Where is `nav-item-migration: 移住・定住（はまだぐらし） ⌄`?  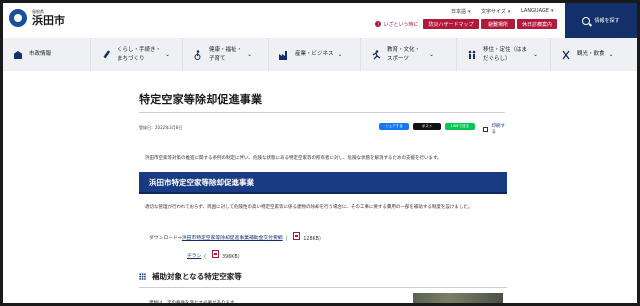
nav-item-migration: 移住・定住（はまだぐらし） ⌄ is located at coordinates (504, 54).